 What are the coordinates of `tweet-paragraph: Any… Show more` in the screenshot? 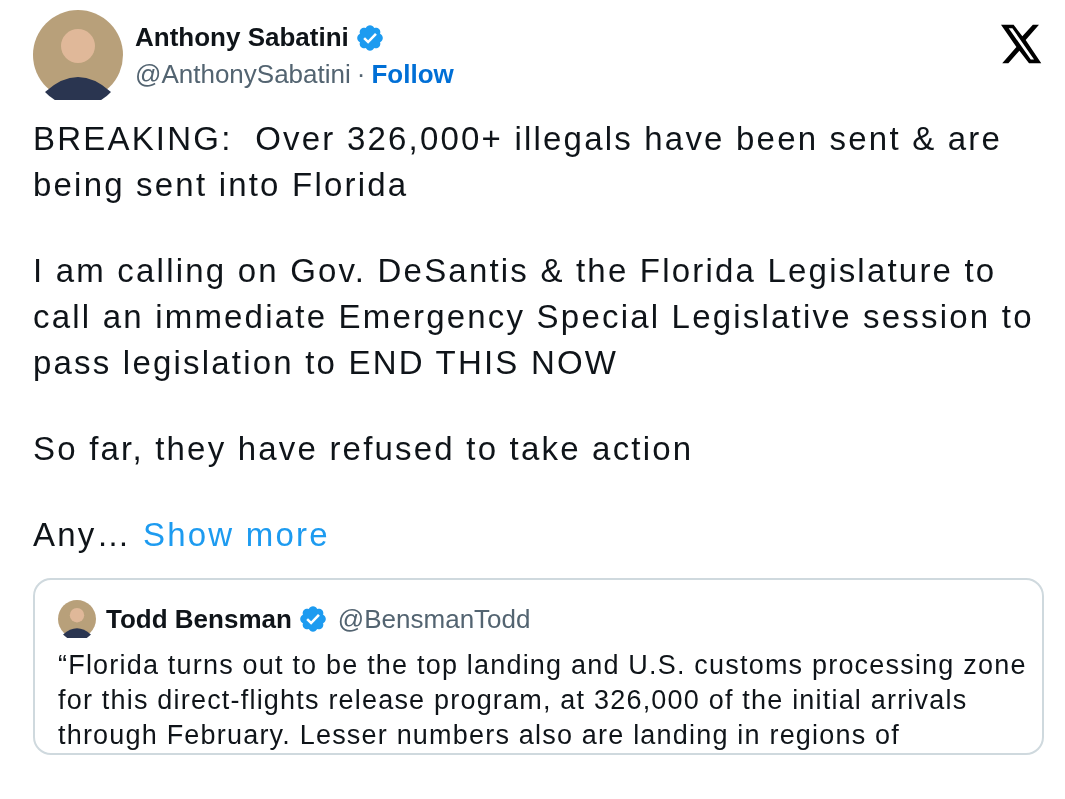 It's located at (182, 535).